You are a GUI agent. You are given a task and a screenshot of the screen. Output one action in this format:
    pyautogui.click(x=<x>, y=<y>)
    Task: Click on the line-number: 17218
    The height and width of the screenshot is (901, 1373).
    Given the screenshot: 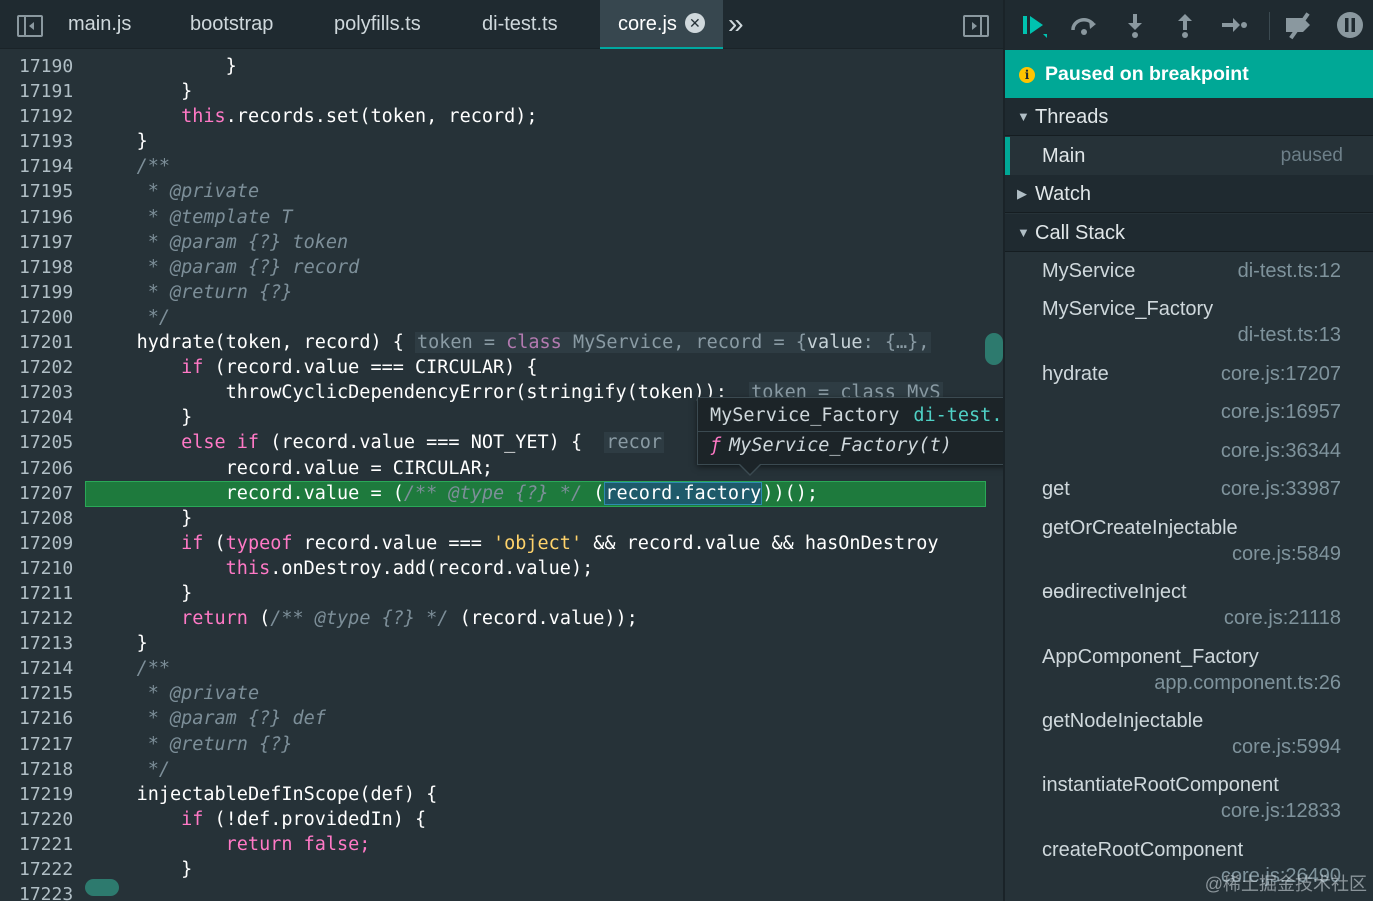 What is the action you would take?
    pyautogui.click(x=42, y=769)
    